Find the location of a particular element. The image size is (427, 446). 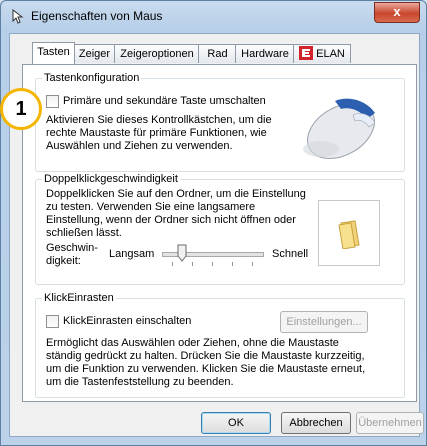

tab-label: Tasten is located at coordinates (53, 52).